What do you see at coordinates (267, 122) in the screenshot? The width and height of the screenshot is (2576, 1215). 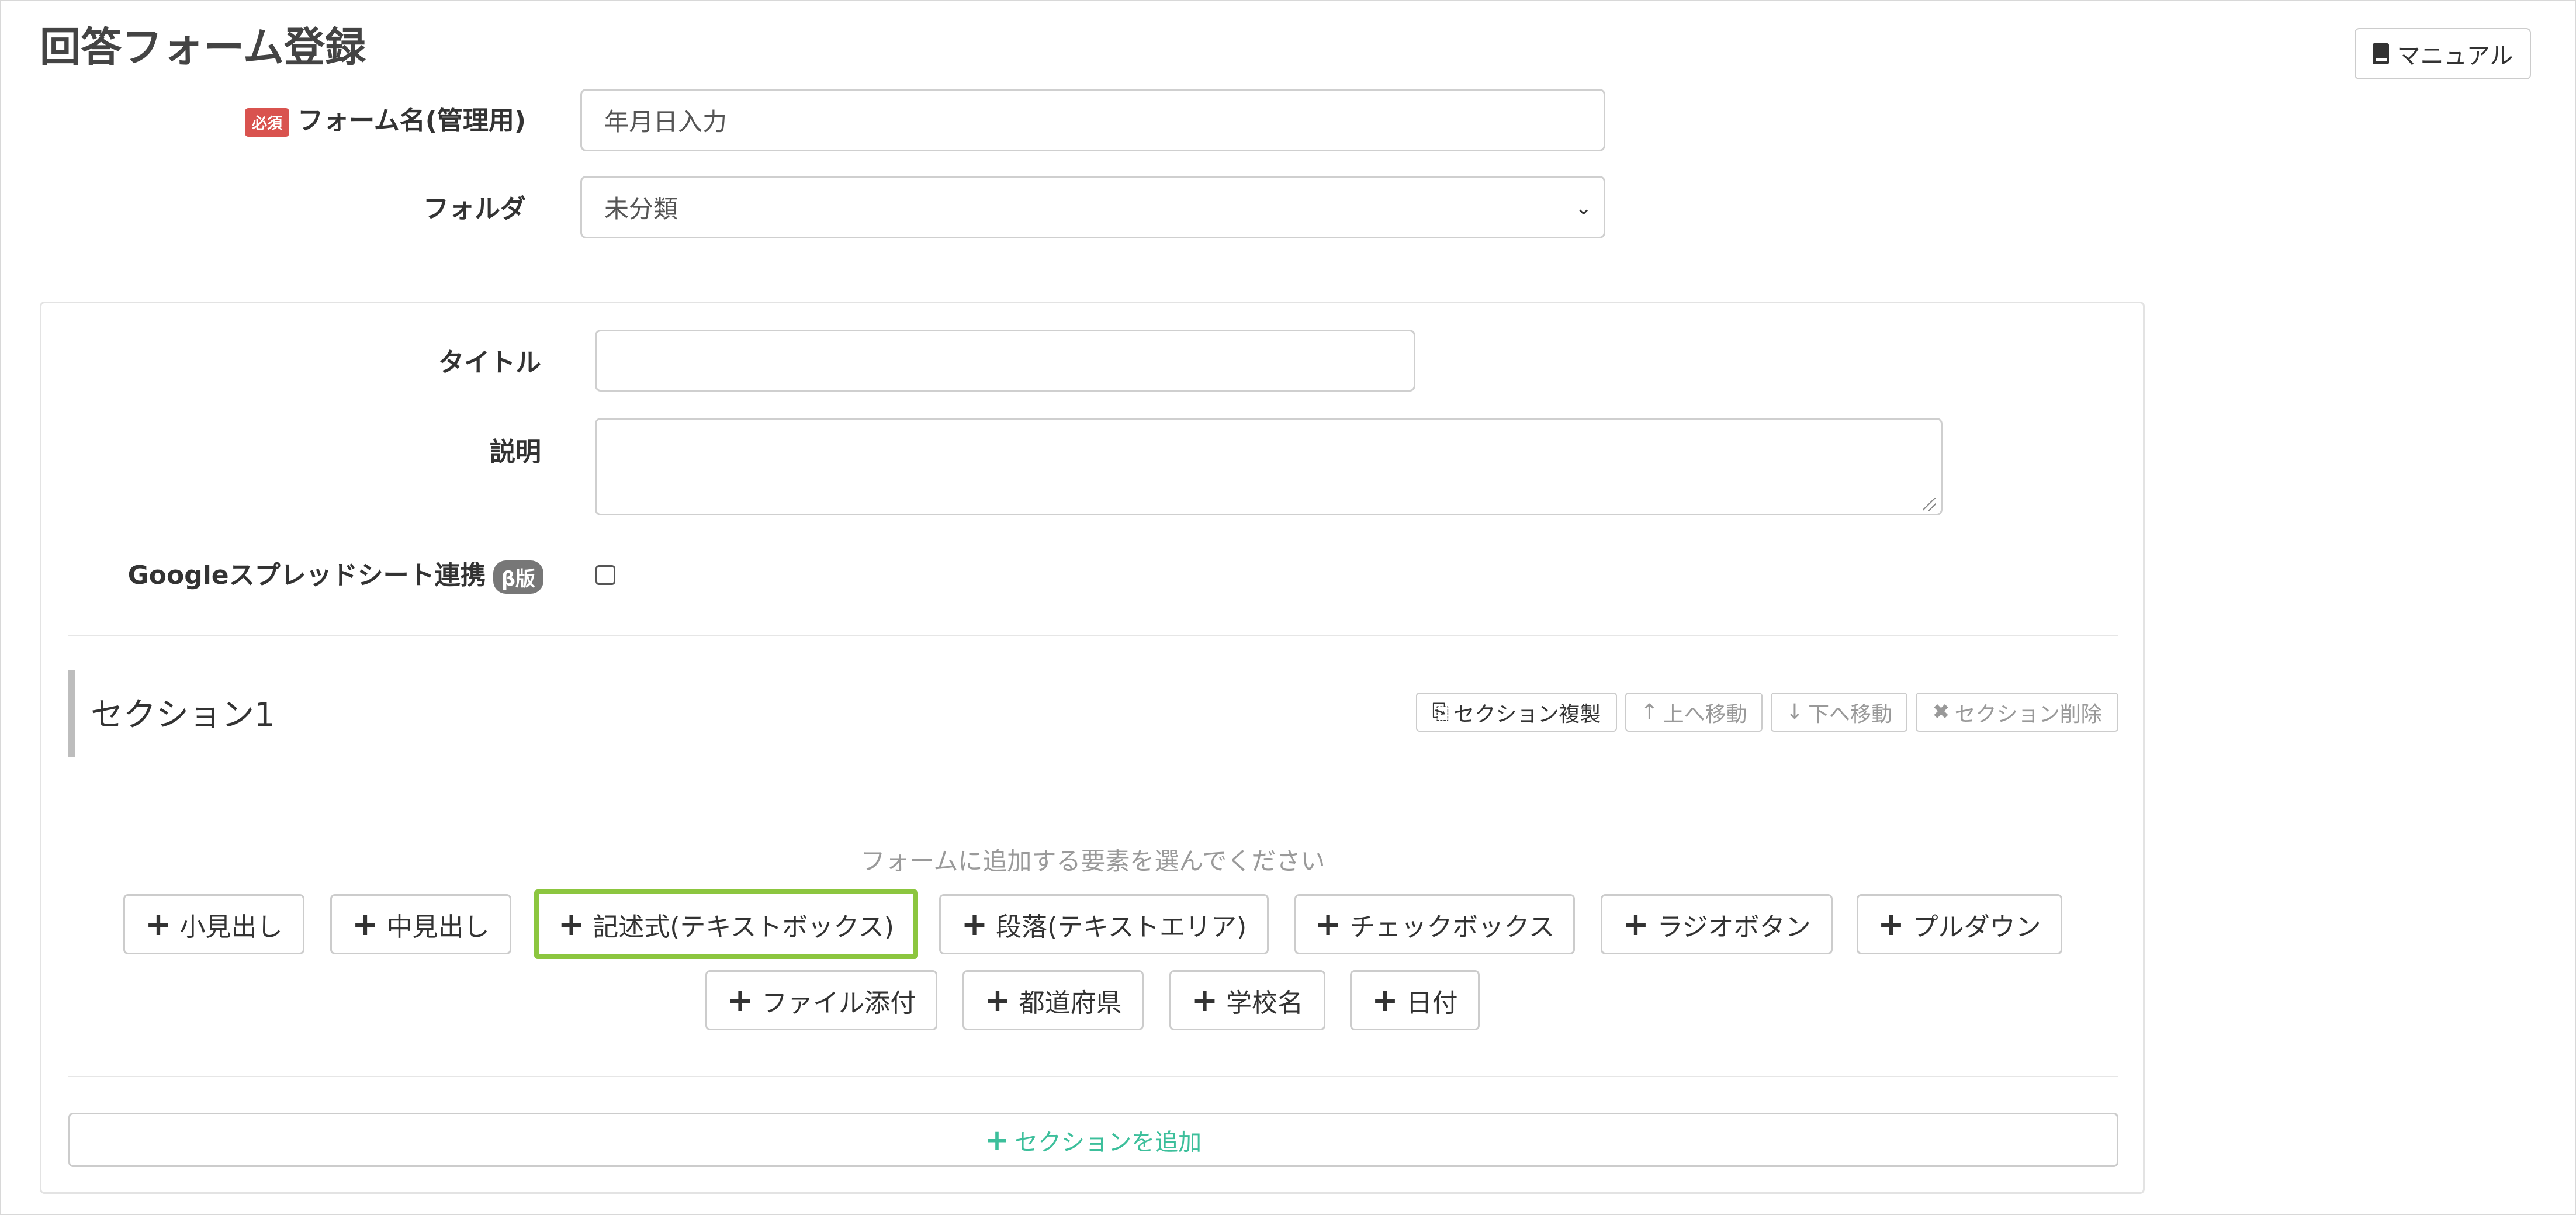 I see `required-badge: 必須` at bounding box center [267, 122].